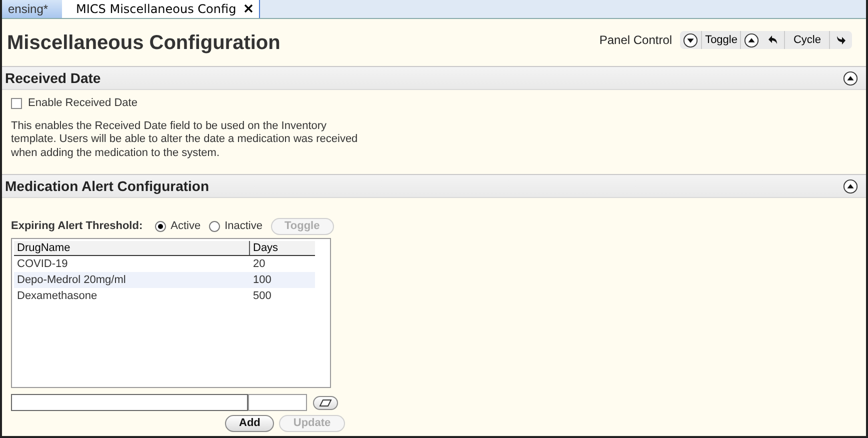 The image size is (868, 438). Describe the element at coordinates (249, 423) in the screenshot. I see `action-button: Add` at that location.